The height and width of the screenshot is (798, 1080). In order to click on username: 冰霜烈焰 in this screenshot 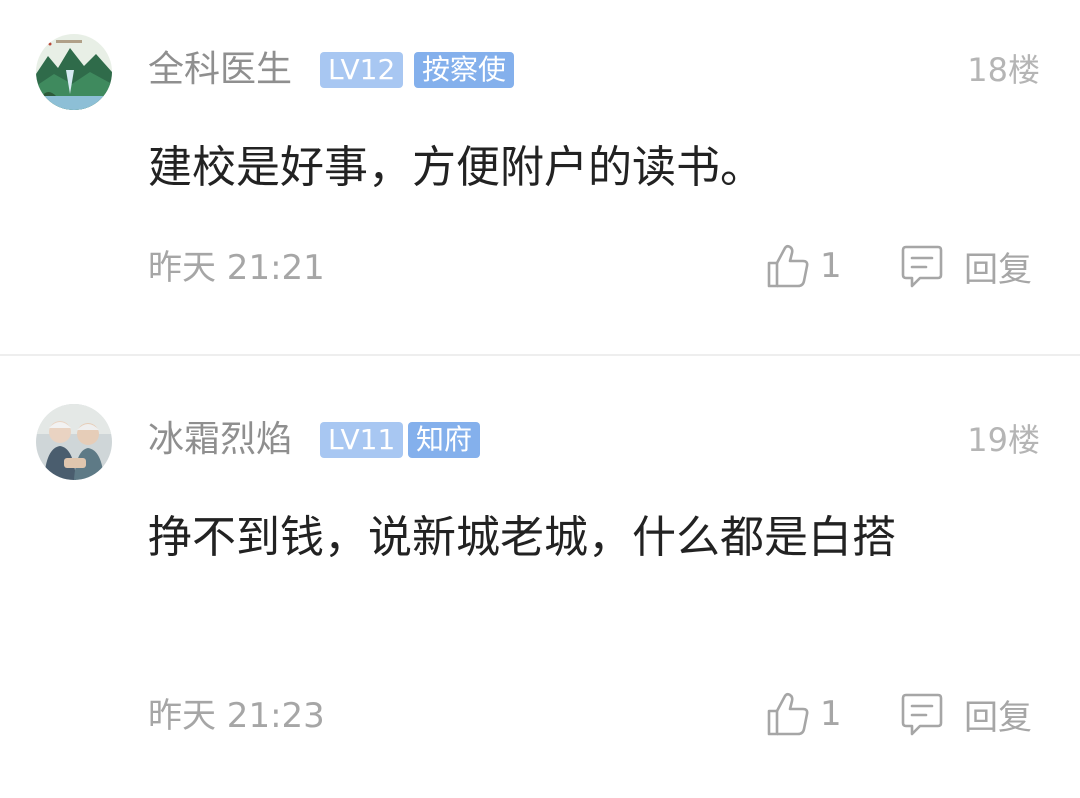, I will do `click(220, 440)`.